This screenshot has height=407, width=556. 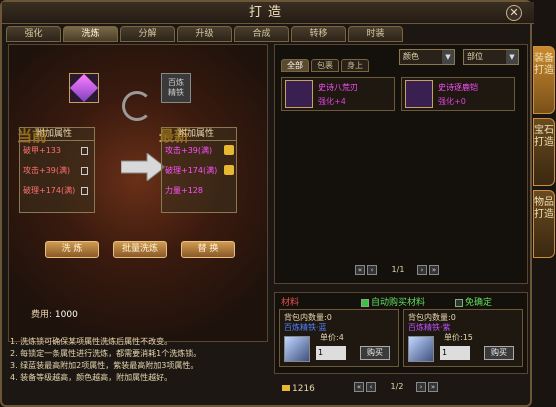 What do you see at coordinates (261, 34) in the screenshot?
I see `tab-compose: 合成` at bounding box center [261, 34].